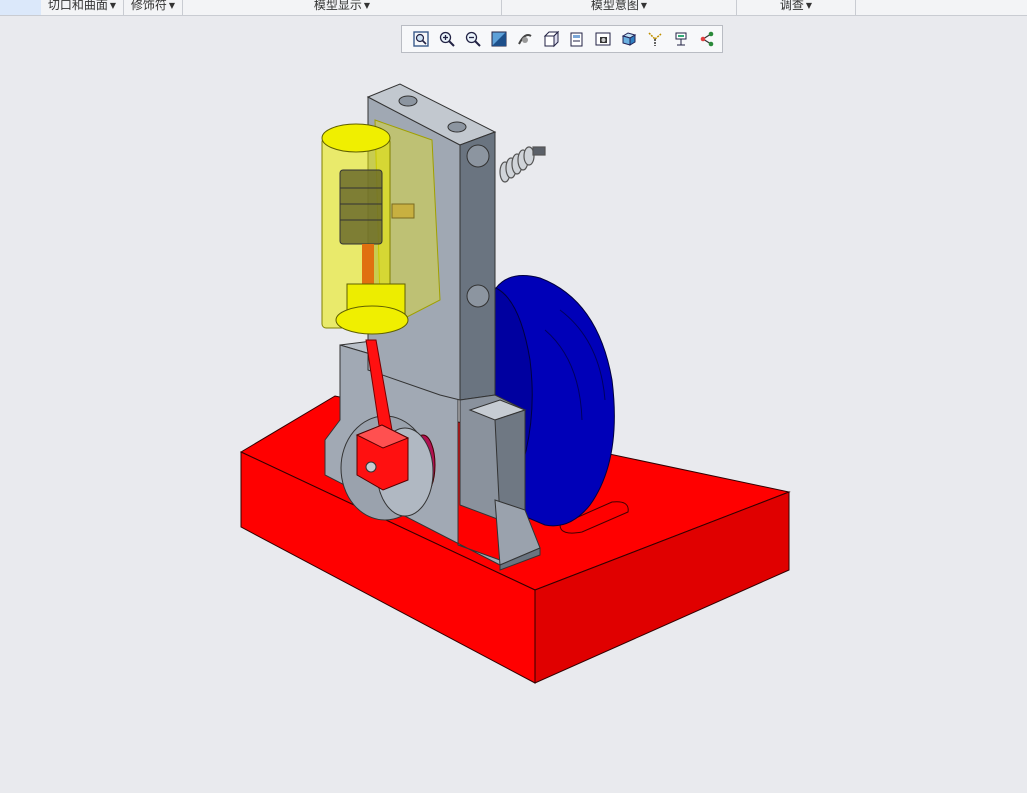 The width and height of the screenshot is (1027, 793). Describe the element at coordinates (20, 7) in the screenshot. I see `ribbon-selected-stub` at that location.